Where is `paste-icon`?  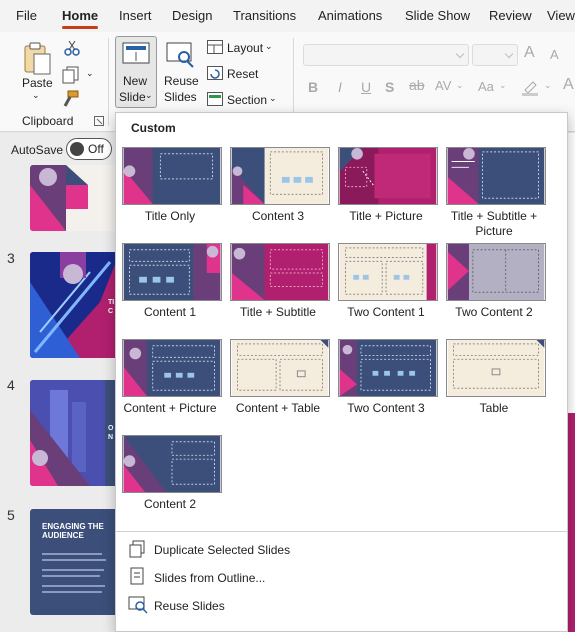
paste-icon is located at coordinates (37, 58).